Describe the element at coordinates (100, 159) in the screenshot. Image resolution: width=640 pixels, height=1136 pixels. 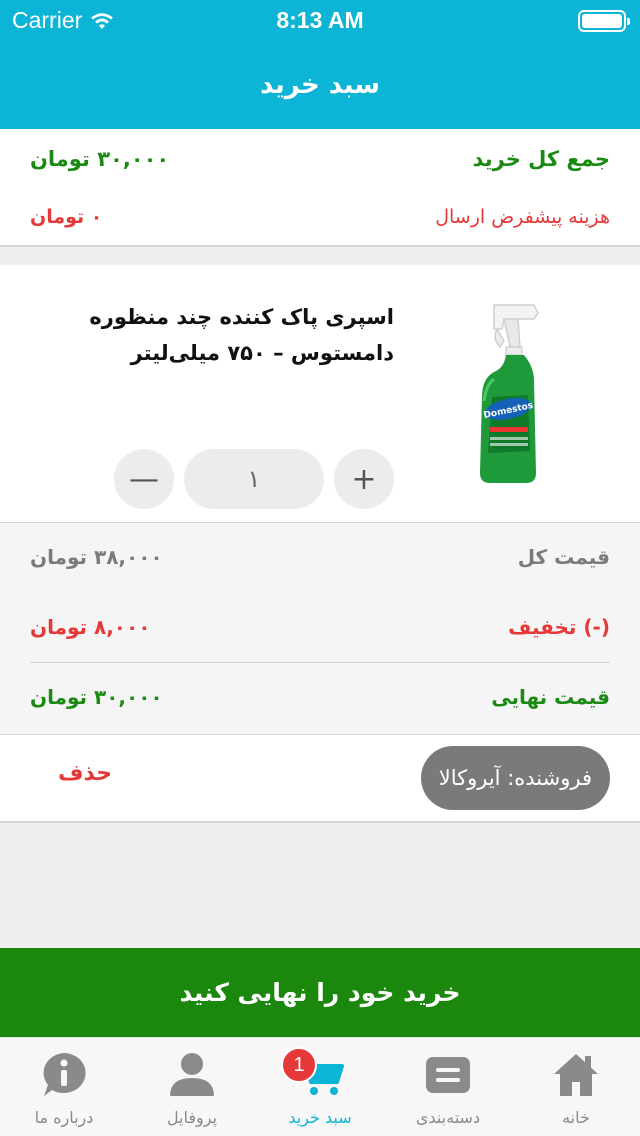
I see `summary-total-value: ۳۰,۰۰۰ تومان` at that location.